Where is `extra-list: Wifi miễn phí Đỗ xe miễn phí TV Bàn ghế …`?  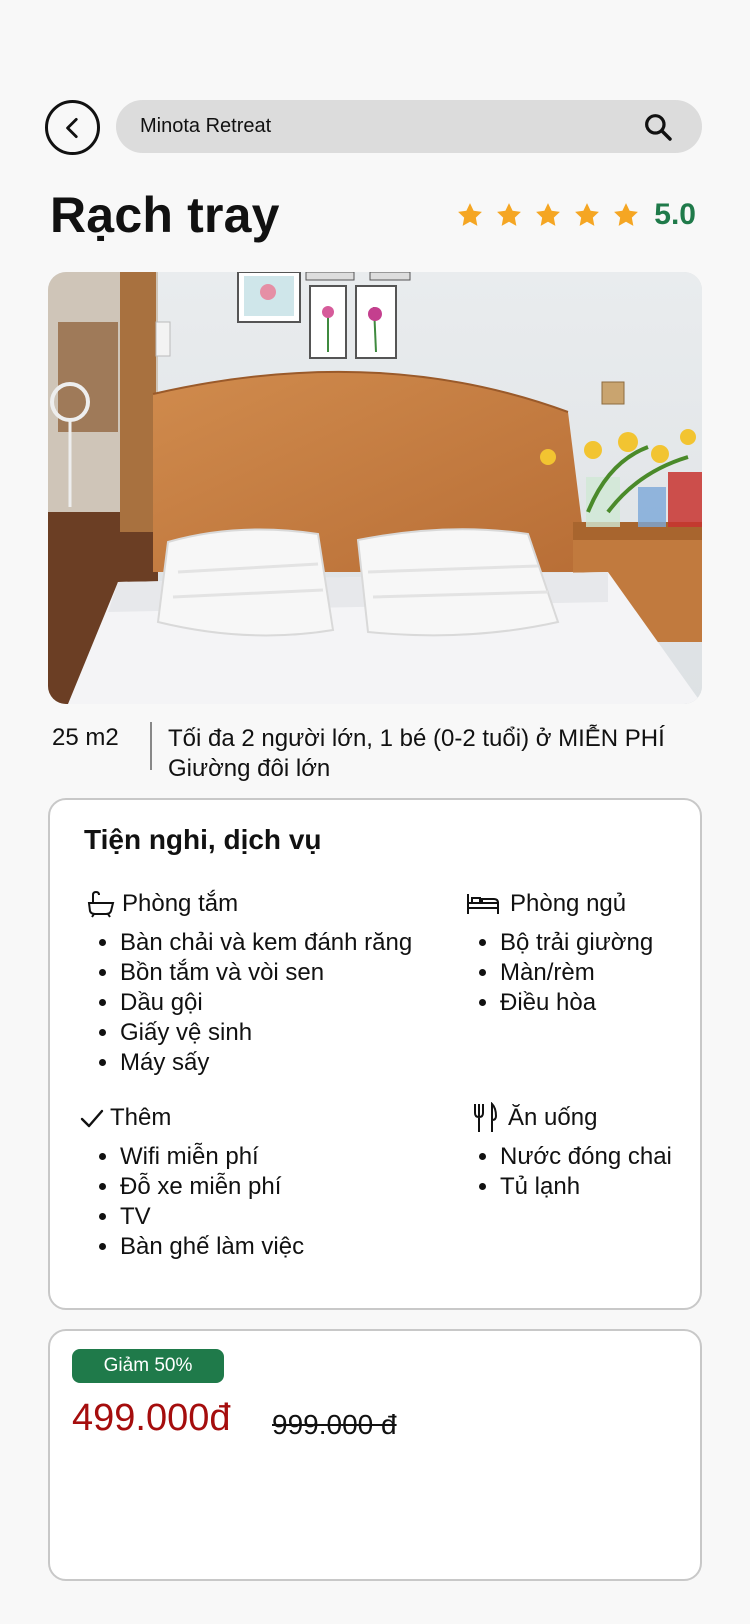
extra-list: Wifi miễn phí Đỗ xe miễn phí TV Bàn ghế … is located at coordinates (192, 1202).